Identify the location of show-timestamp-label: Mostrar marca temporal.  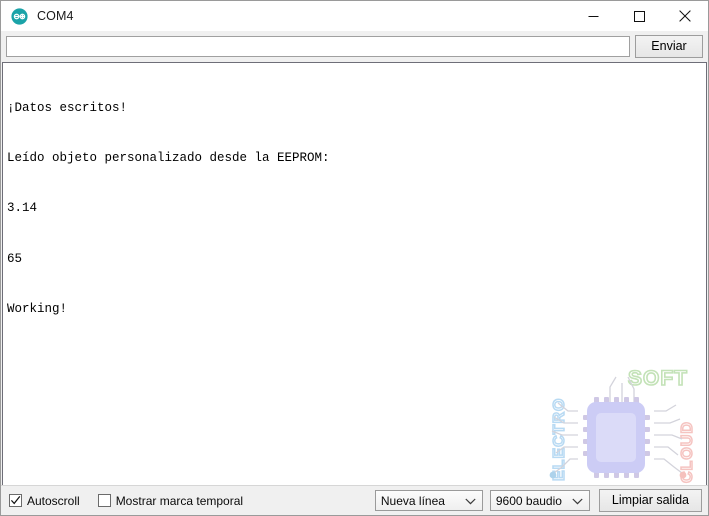
(179, 500).